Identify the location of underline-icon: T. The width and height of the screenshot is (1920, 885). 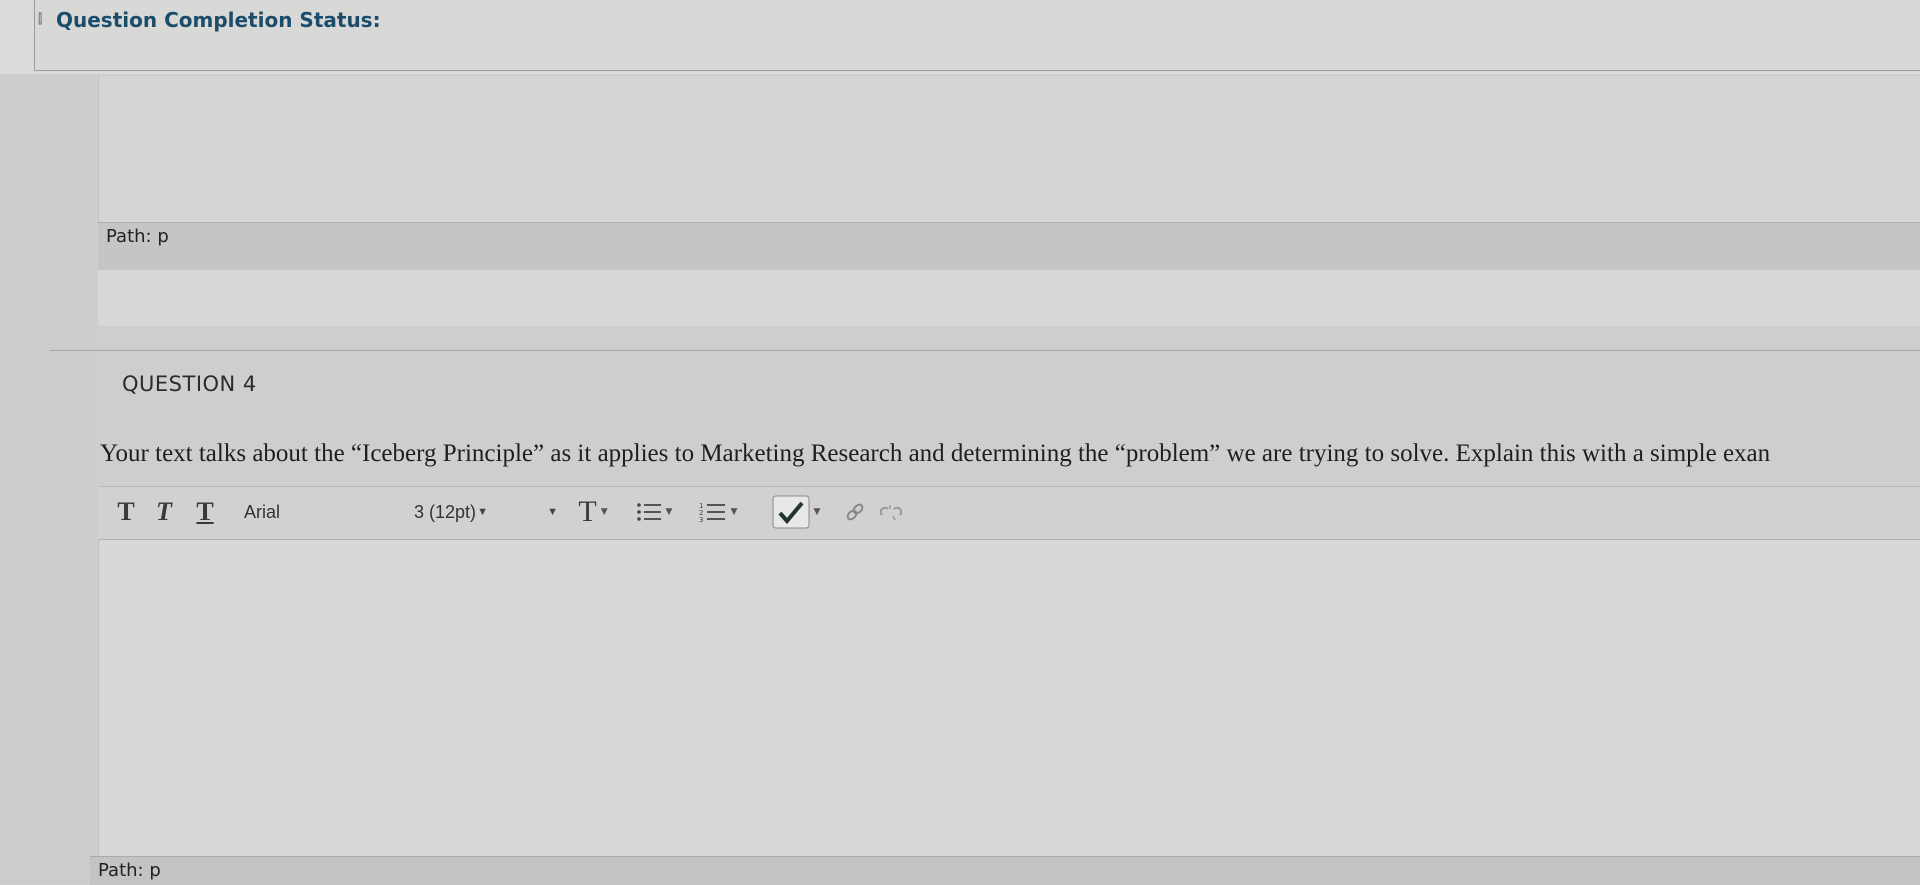
(205, 511).